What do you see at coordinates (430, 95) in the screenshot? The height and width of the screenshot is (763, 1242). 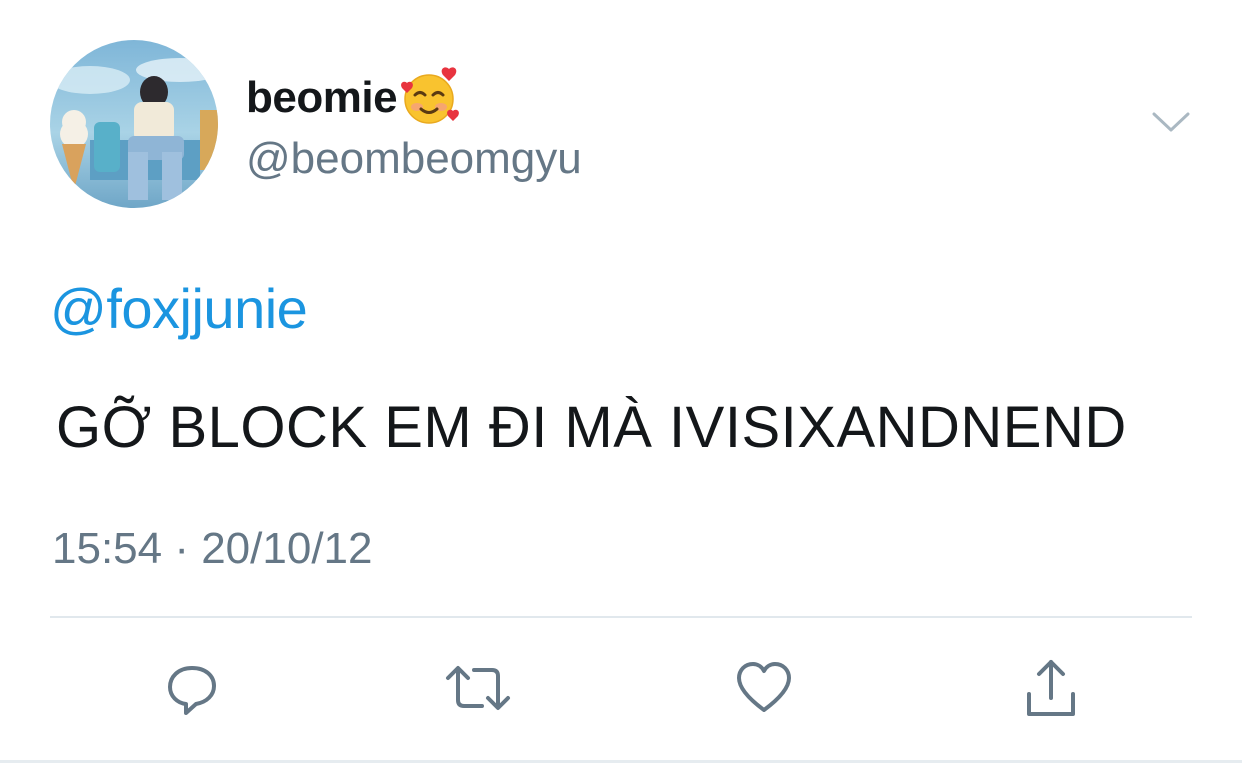 I see `smiling-face-with-hearts-icon` at bounding box center [430, 95].